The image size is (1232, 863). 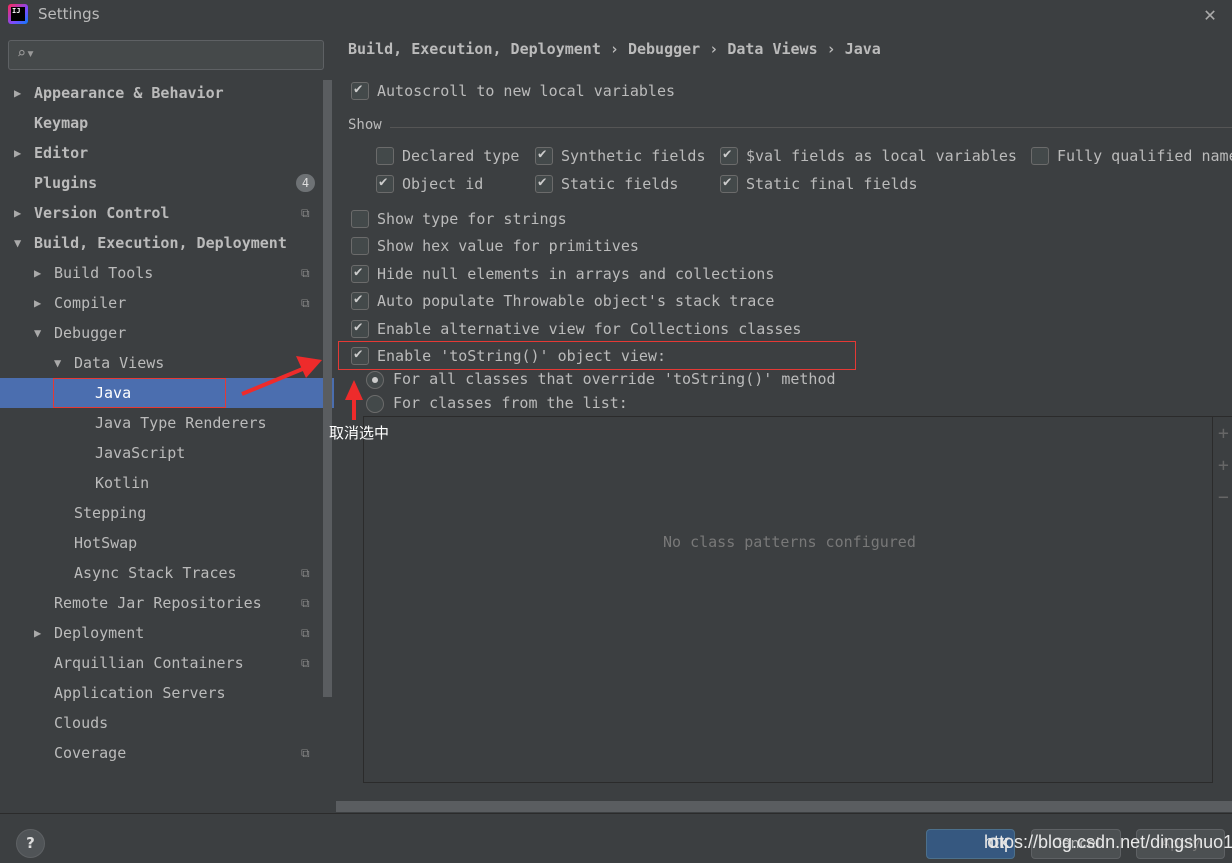 I want to click on annotation-arrow-icon, so click(x=302, y=388).